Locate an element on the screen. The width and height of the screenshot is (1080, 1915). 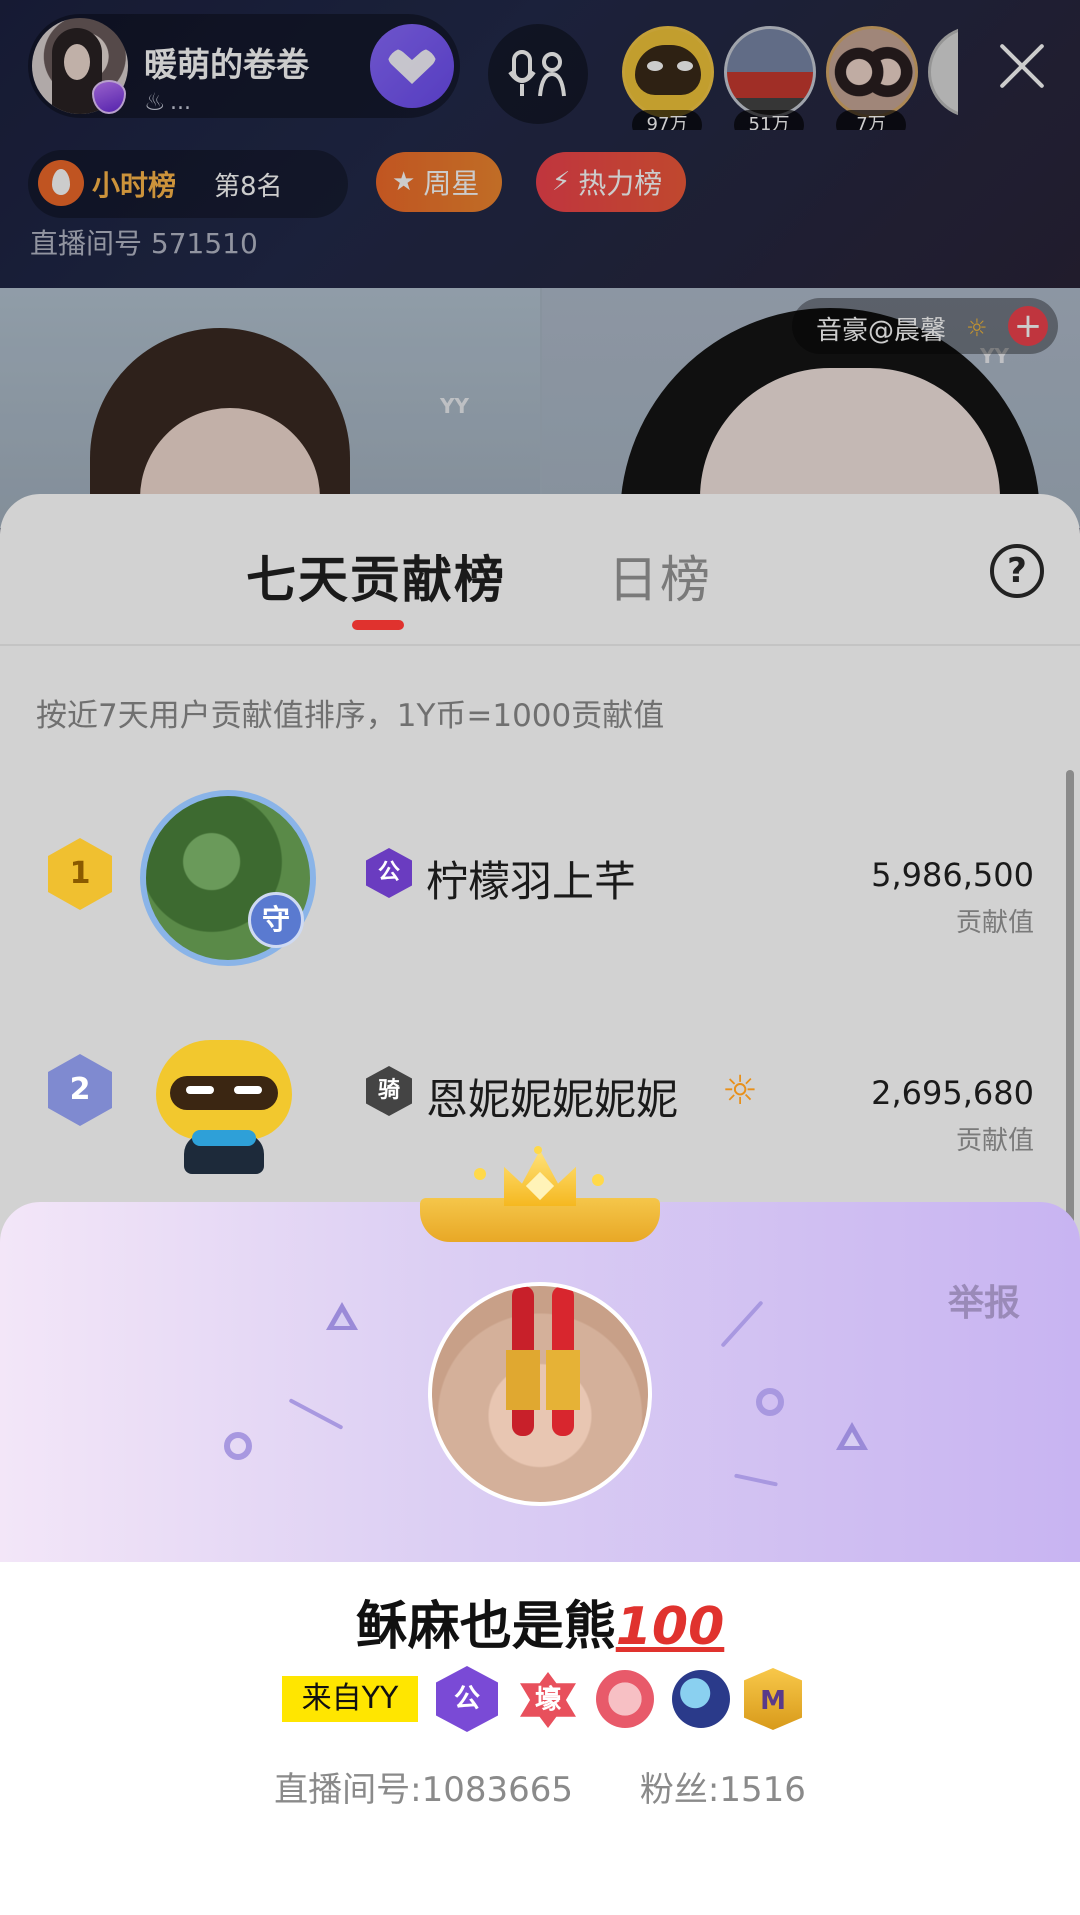
contributor-name: 恩妮妮妮妮妮 is located at coordinates (552, 1096).